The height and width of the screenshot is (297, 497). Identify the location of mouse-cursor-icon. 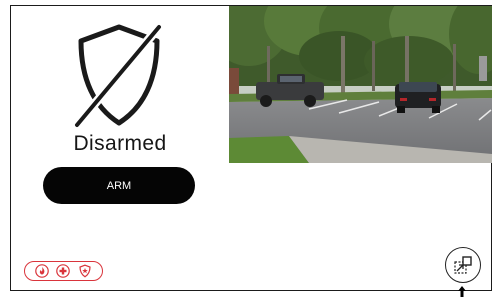
(462, 291).